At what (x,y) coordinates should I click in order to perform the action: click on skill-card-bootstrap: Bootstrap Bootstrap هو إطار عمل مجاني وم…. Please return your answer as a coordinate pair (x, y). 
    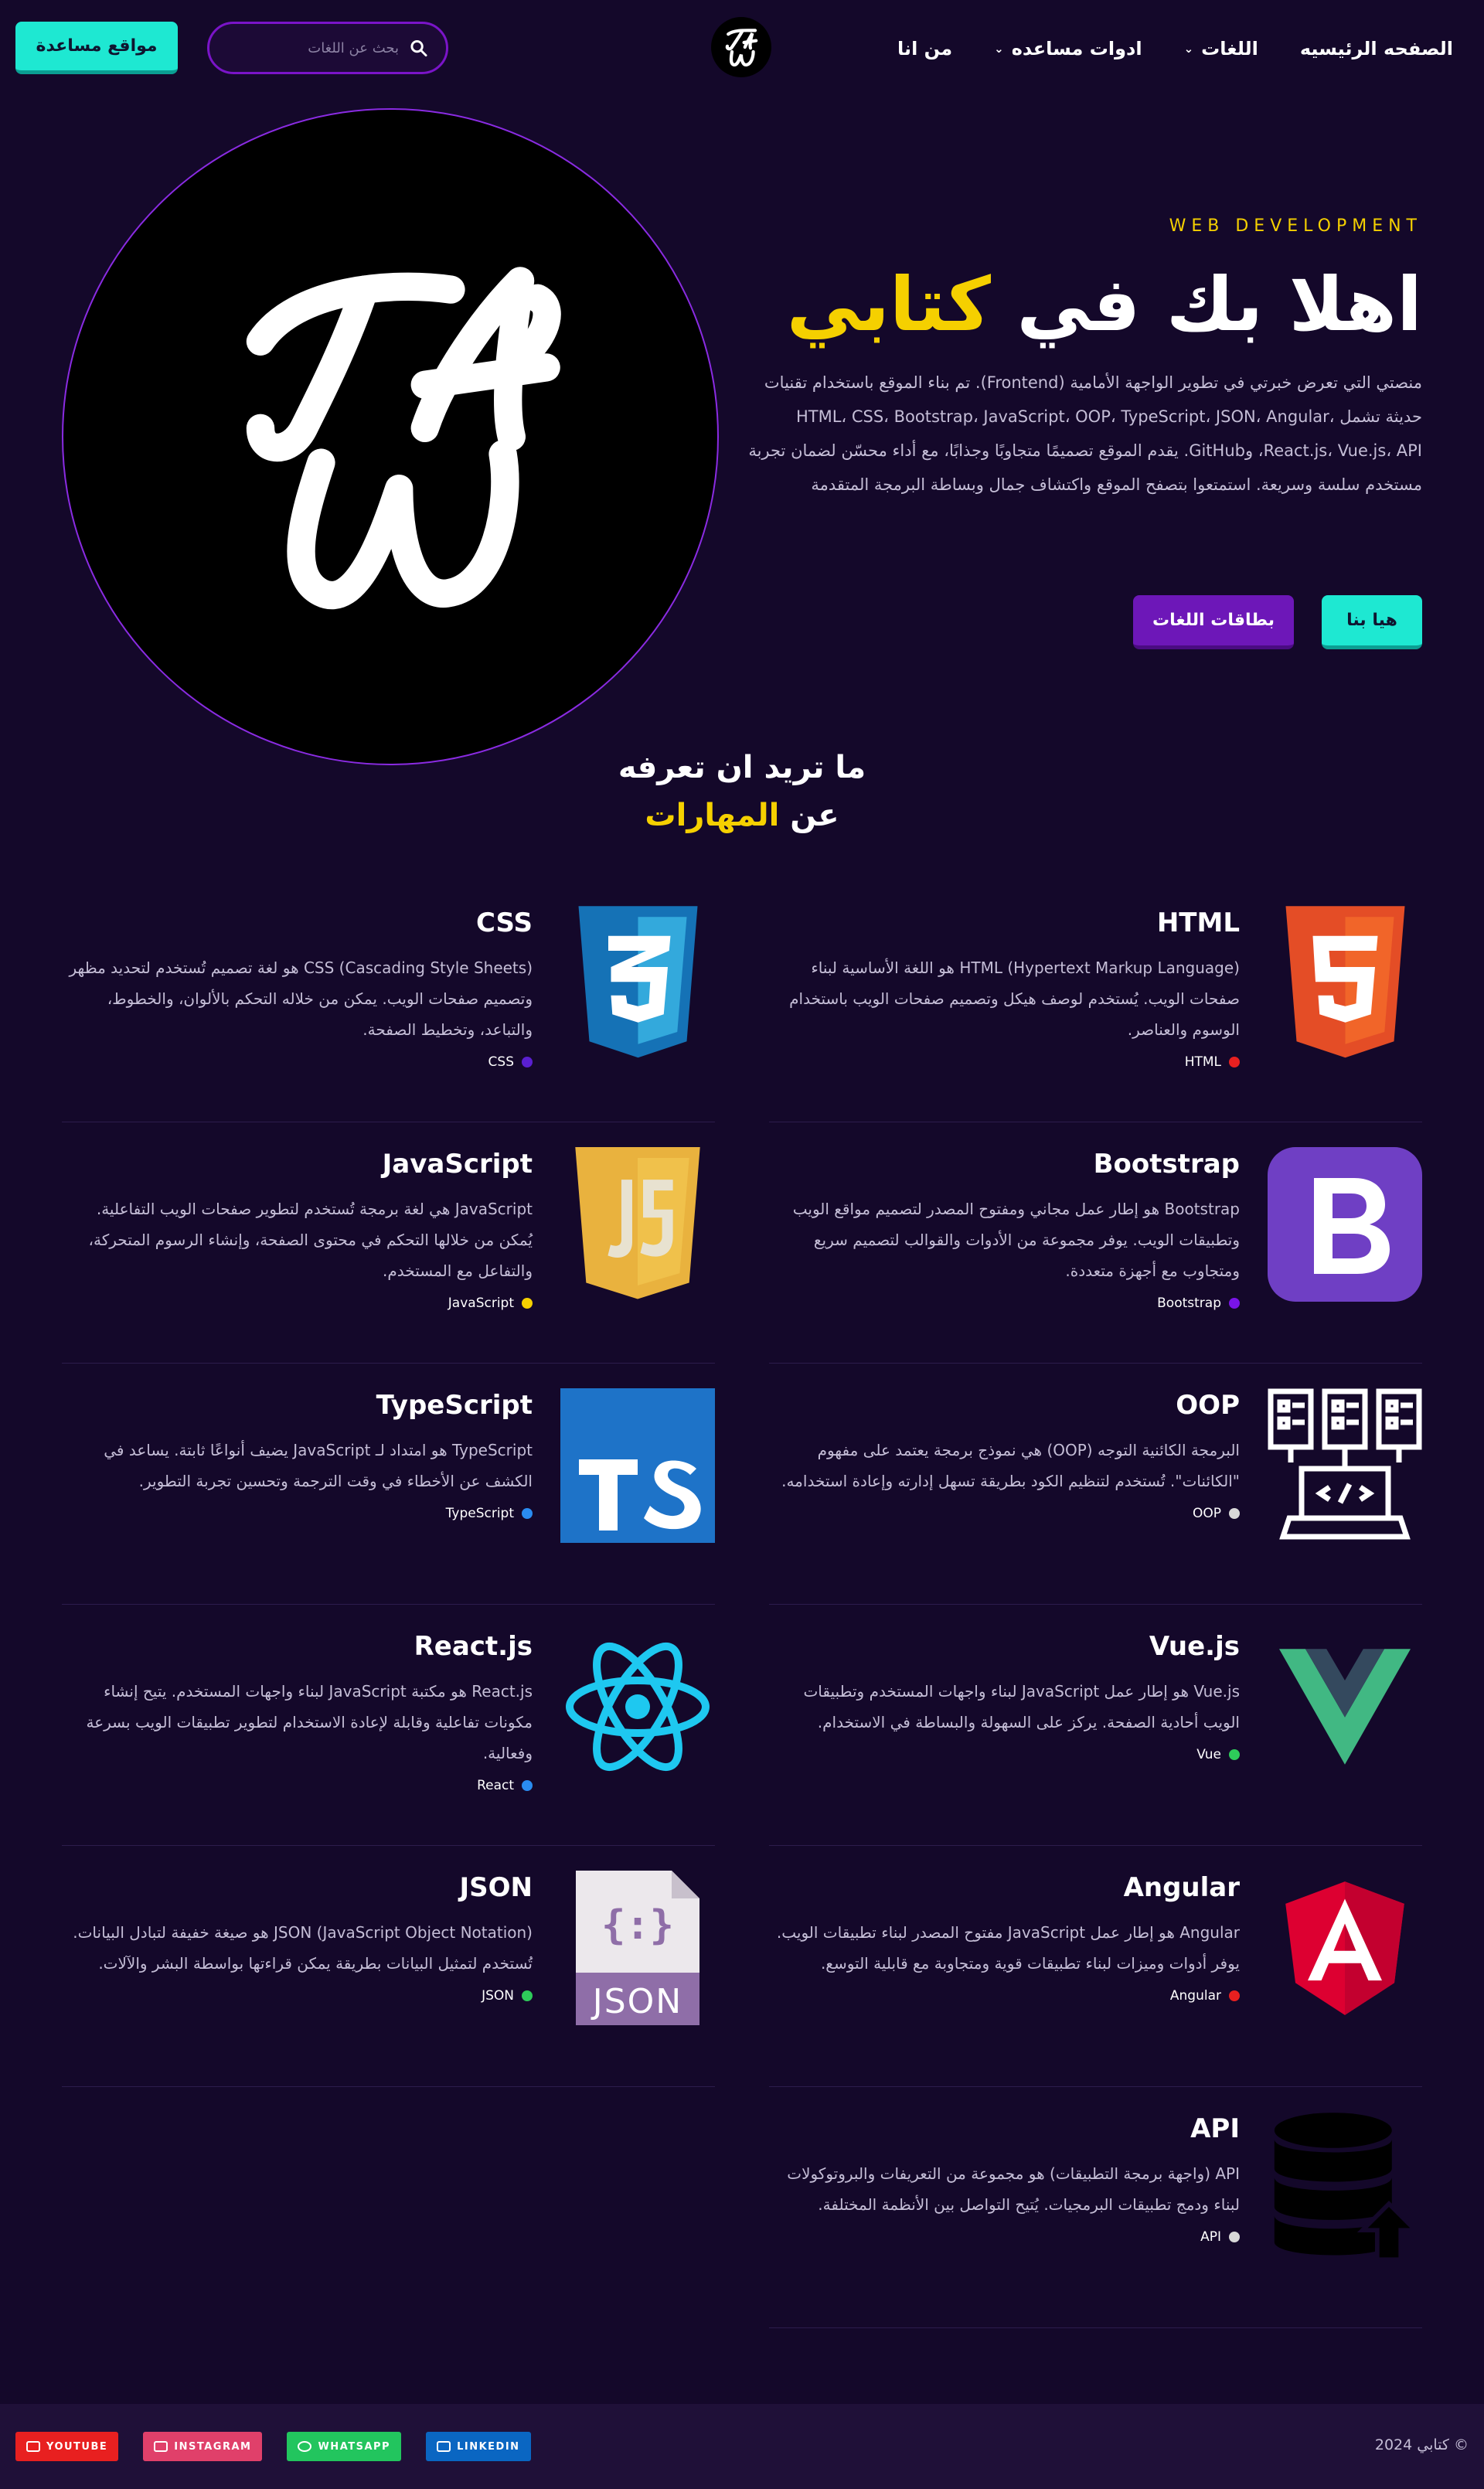
    Looking at the image, I should click on (1095, 1243).